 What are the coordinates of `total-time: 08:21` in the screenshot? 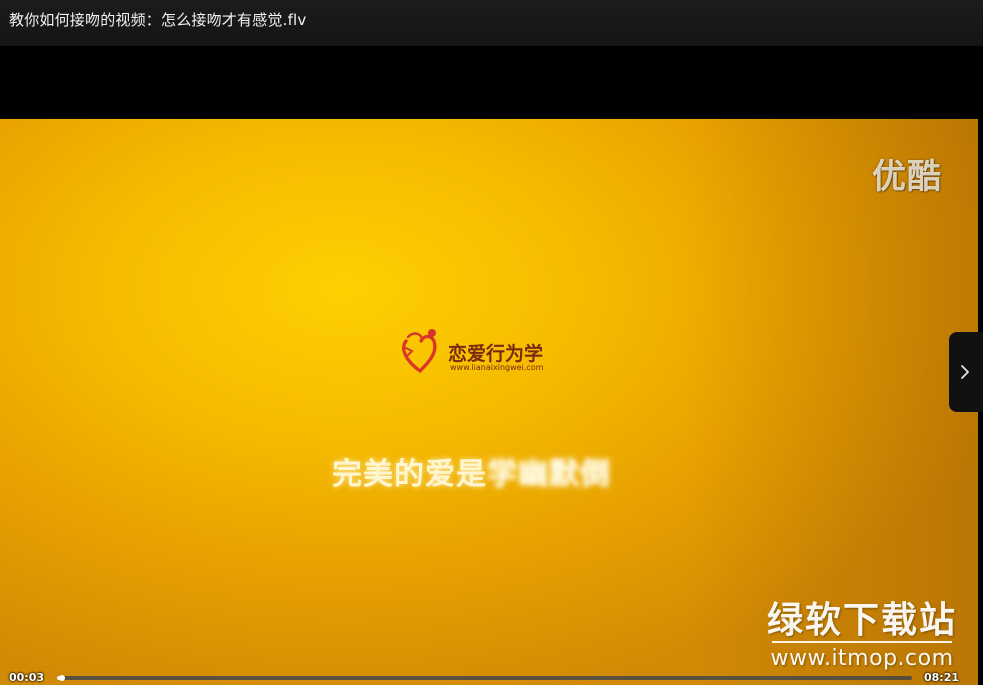 It's located at (941, 677).